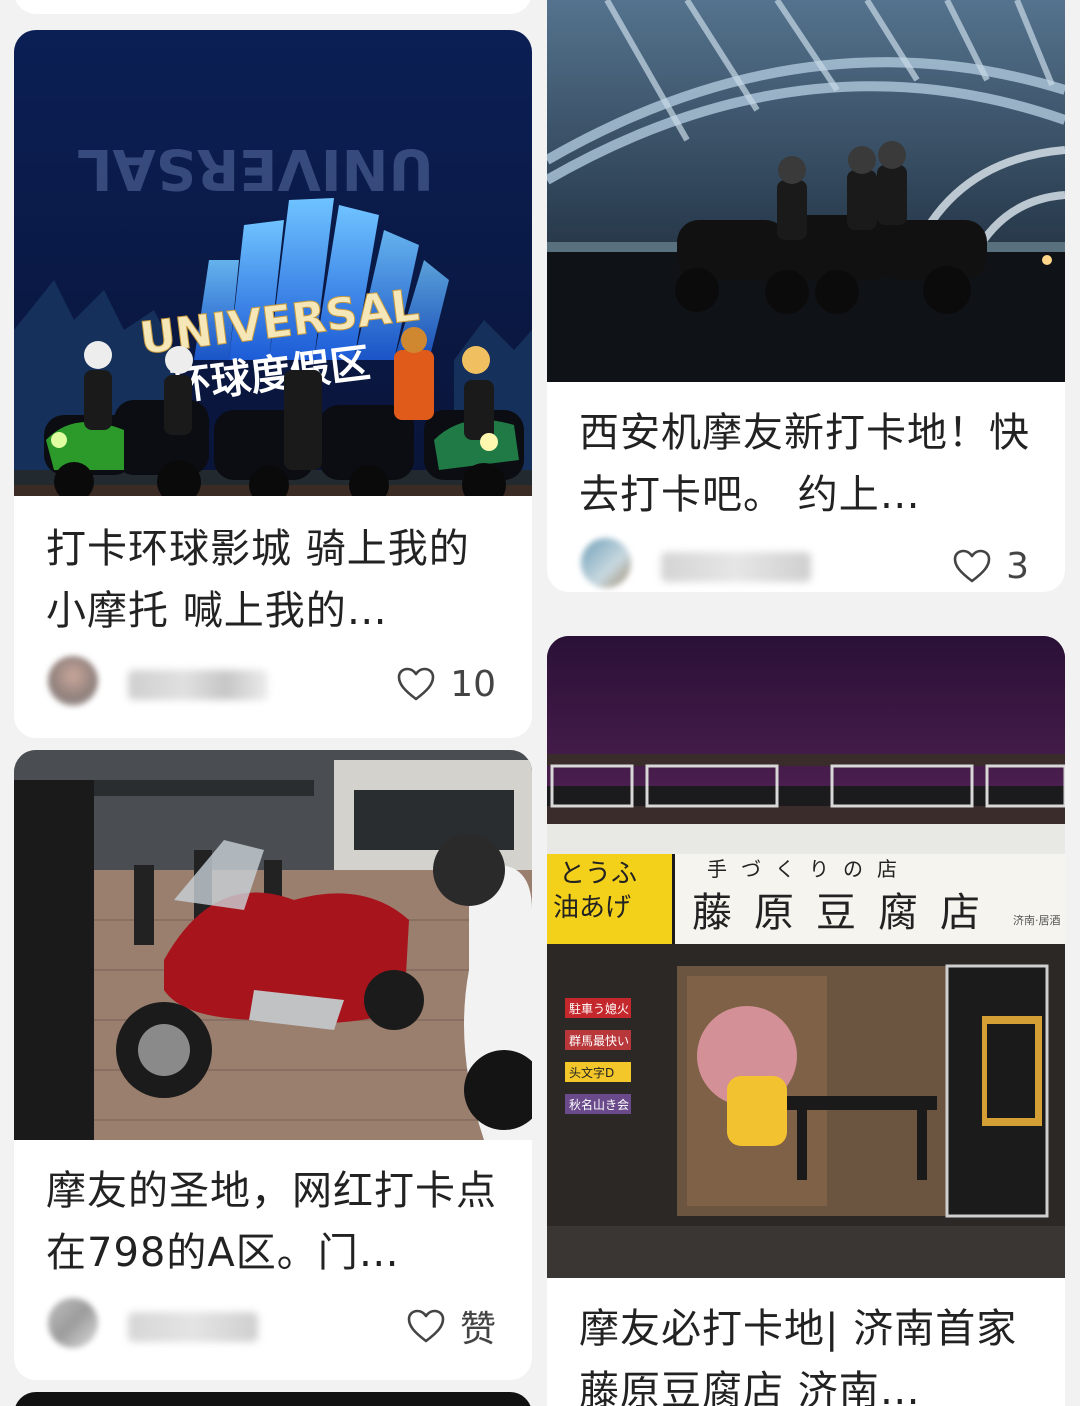 This screenshot has height=1406, width=1080. I want to click on note-meta: 赞, so click(272, 1326).